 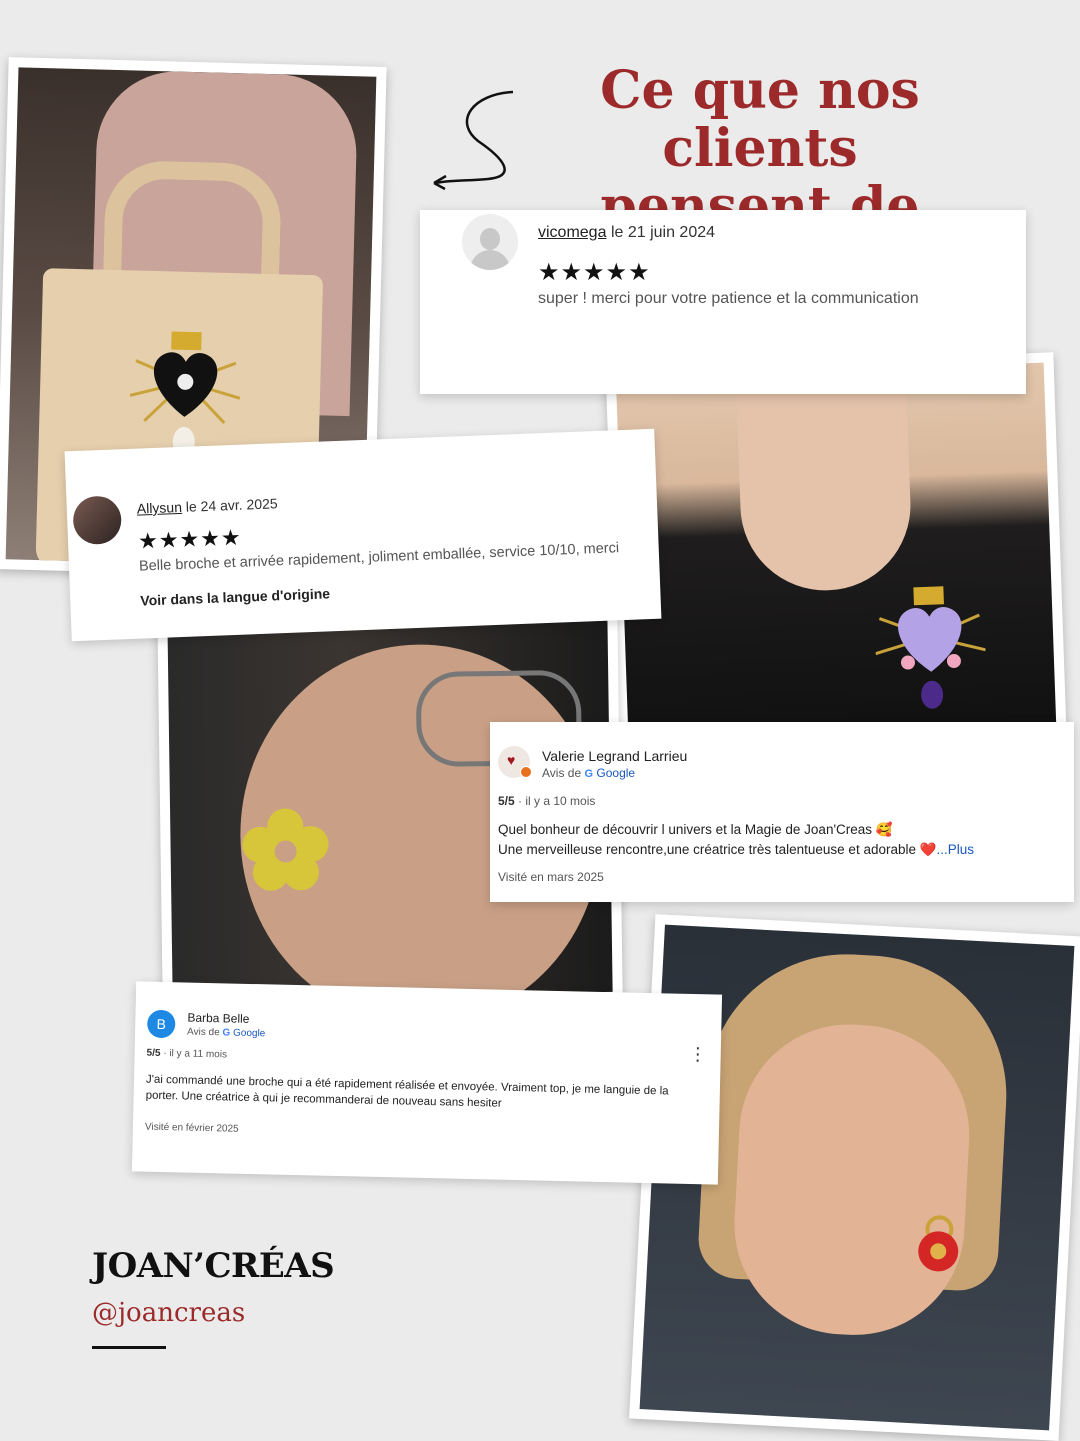 What do you see at coordinates (551, 877) in the screenshot?
I see `review-visited: Visité en mars 2025` at bounding box center [551, 877].